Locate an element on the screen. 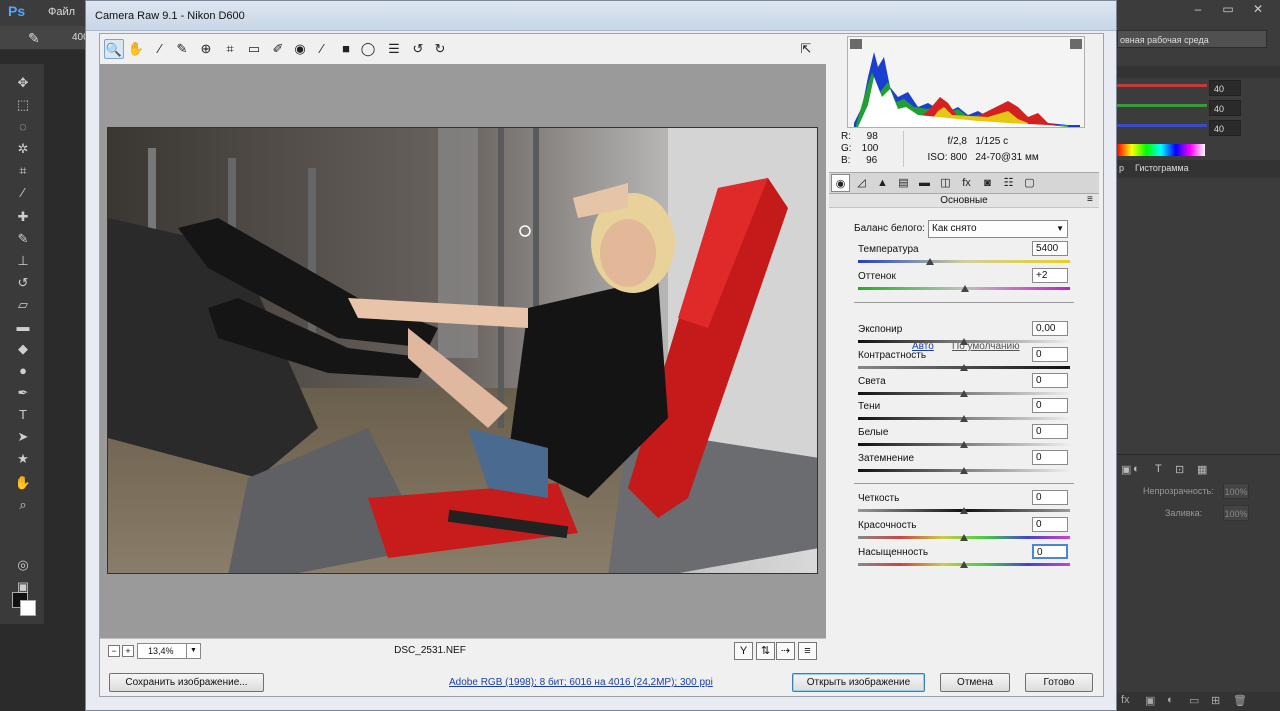  quick-mask-icon: ◎ is located at coordinates (23, 565).